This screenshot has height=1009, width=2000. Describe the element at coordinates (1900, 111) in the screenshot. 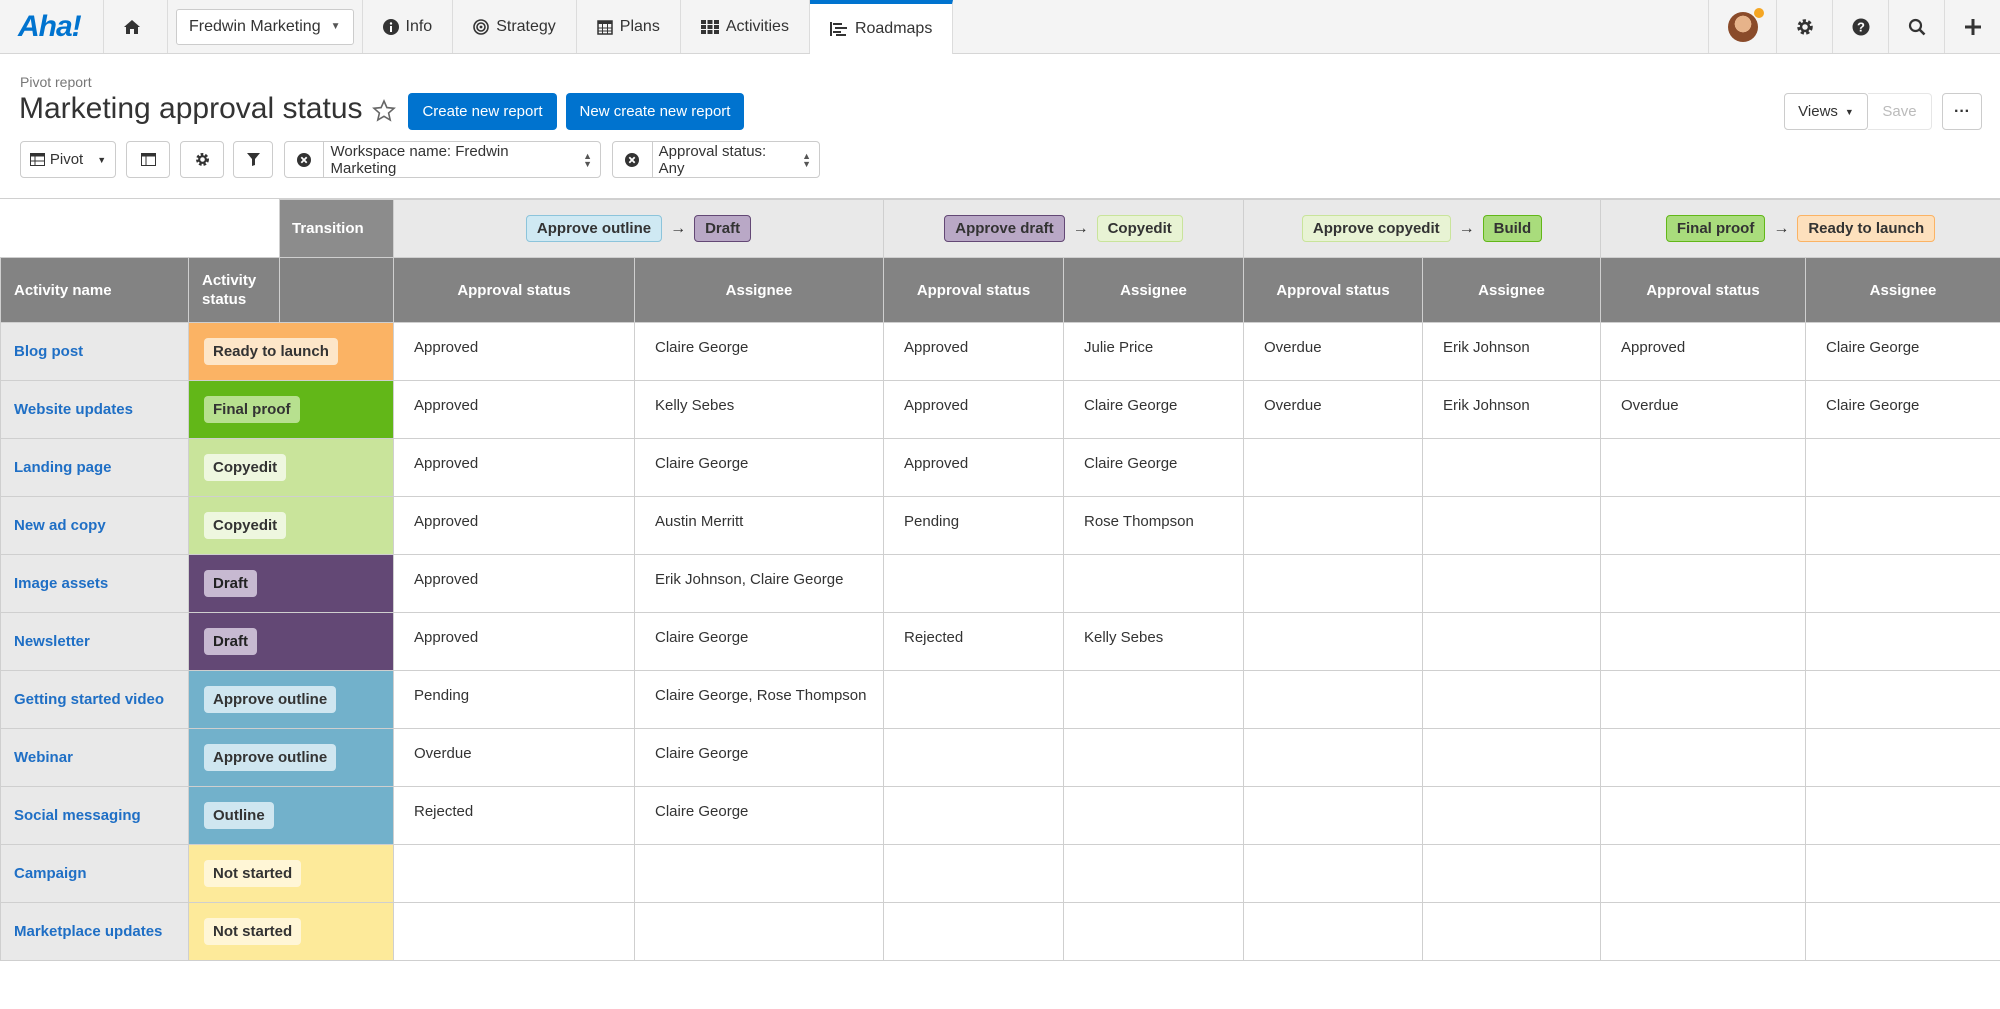

I see `save-button: Save` at that location.